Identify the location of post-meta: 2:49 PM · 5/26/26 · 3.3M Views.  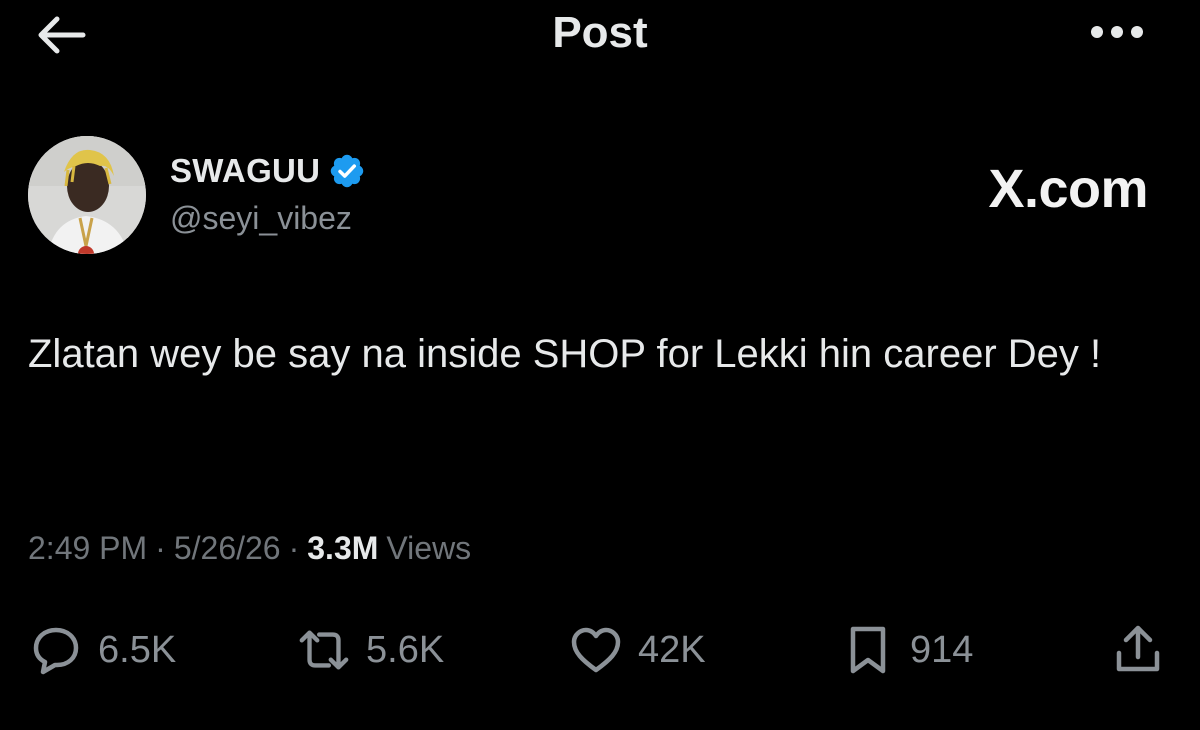
(249, 548).